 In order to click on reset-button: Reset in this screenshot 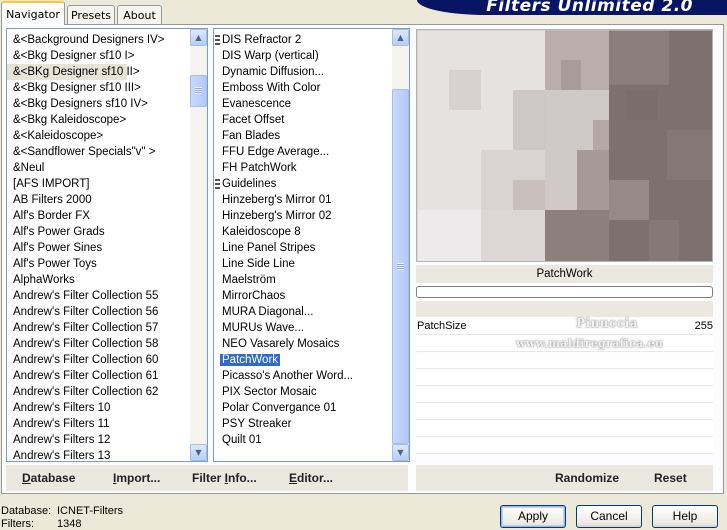, I will do `click(670, 478)`.